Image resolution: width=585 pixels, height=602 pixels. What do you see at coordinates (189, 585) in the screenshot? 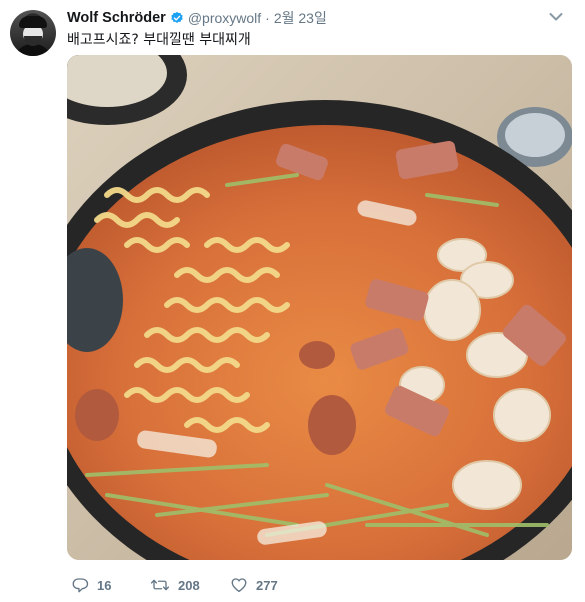
I see `retweet-count: 208` at bounding box center [189, 585].